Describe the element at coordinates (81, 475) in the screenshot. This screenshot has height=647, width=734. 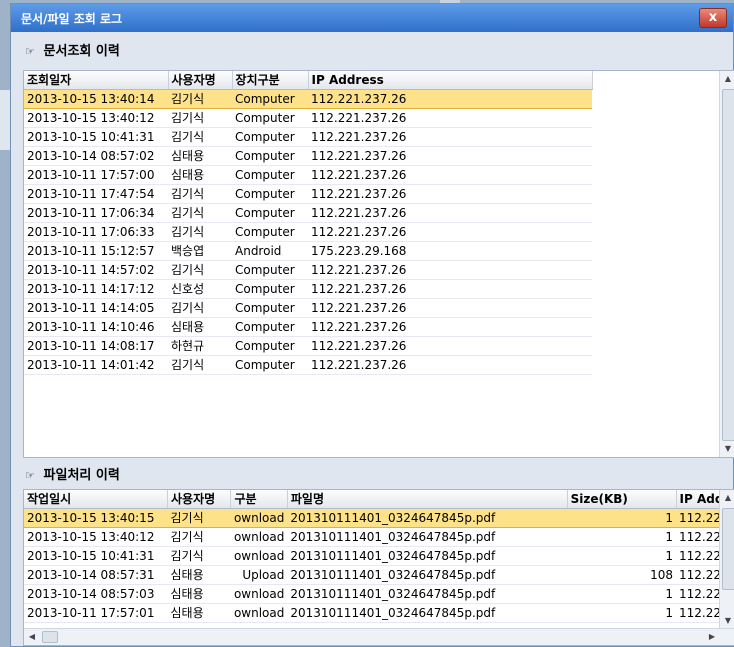
I see `file-section-title: 파일처리 이력` at that location.